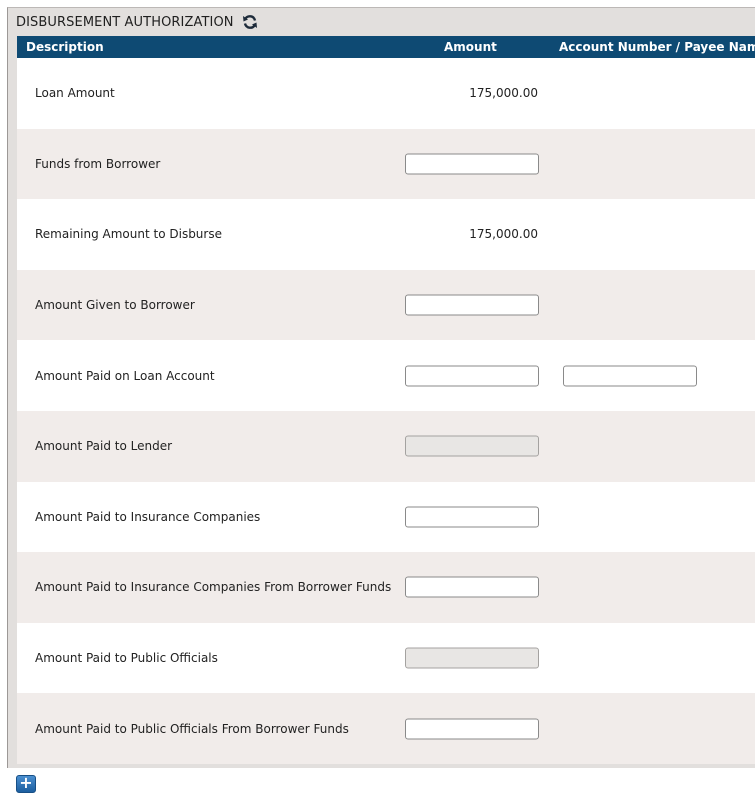  What do you see at coordinates (386, 375) in the screenshot?
I see `table-row-amount-paid-on-loan-account: Amount Paid on Loan Account` at bounding box center [386, 375].